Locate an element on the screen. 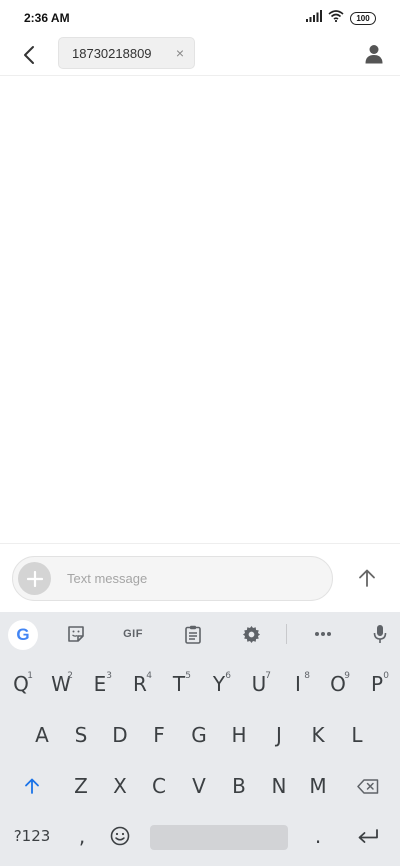 The image size is (400, 866). key-s: S is located at coordinates (81, 735).